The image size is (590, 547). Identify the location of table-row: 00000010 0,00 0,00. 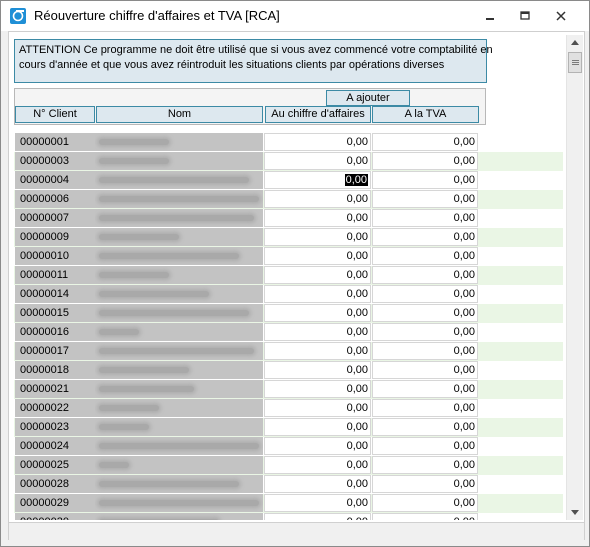
(288, 256).